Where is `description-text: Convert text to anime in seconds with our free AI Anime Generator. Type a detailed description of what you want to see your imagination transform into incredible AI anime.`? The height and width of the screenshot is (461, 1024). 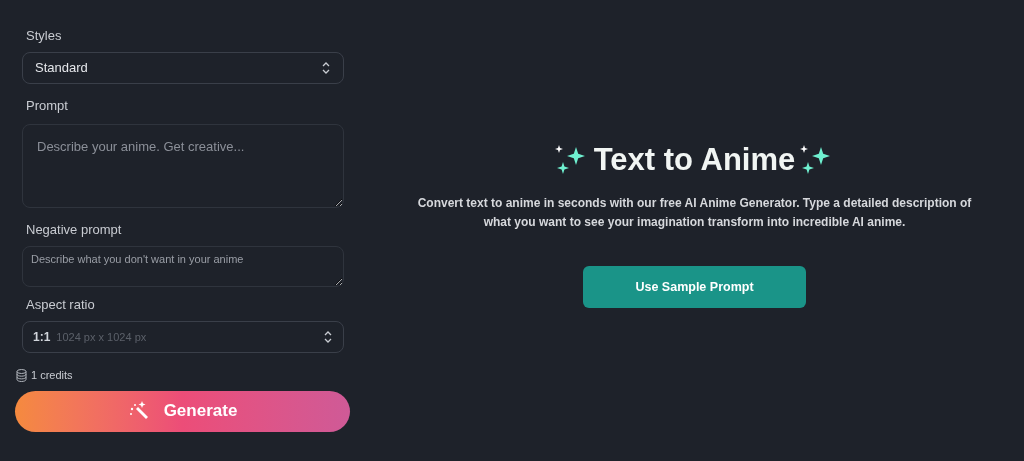 description-text: Convert text to anime in seconds with our free AI Anime Generator. Type a detailed description of what you want to see your imagination transform into incredible AI anime. is located at coordinates (694, 213).